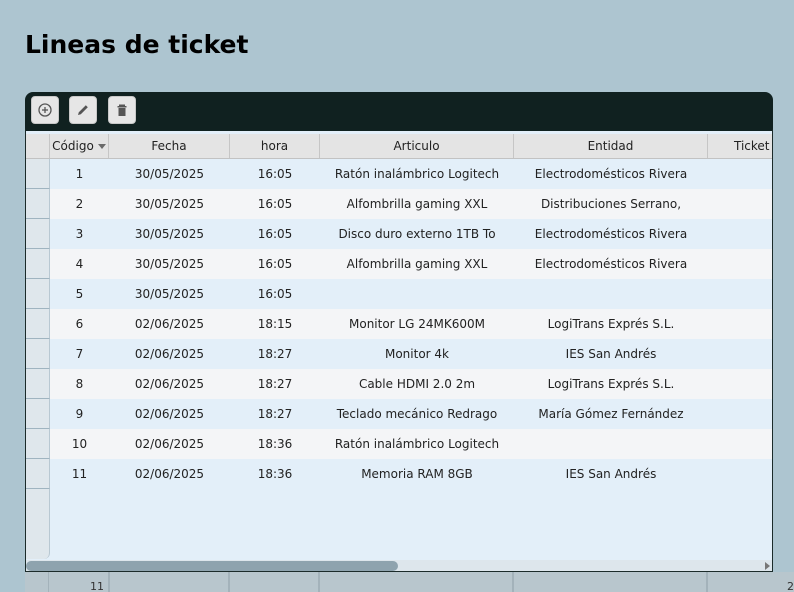 The image size is (794, 592). What do you see at coordinates (38, 146) in the screenshot?
I see `header-handle` at bounding box center [38, 146].